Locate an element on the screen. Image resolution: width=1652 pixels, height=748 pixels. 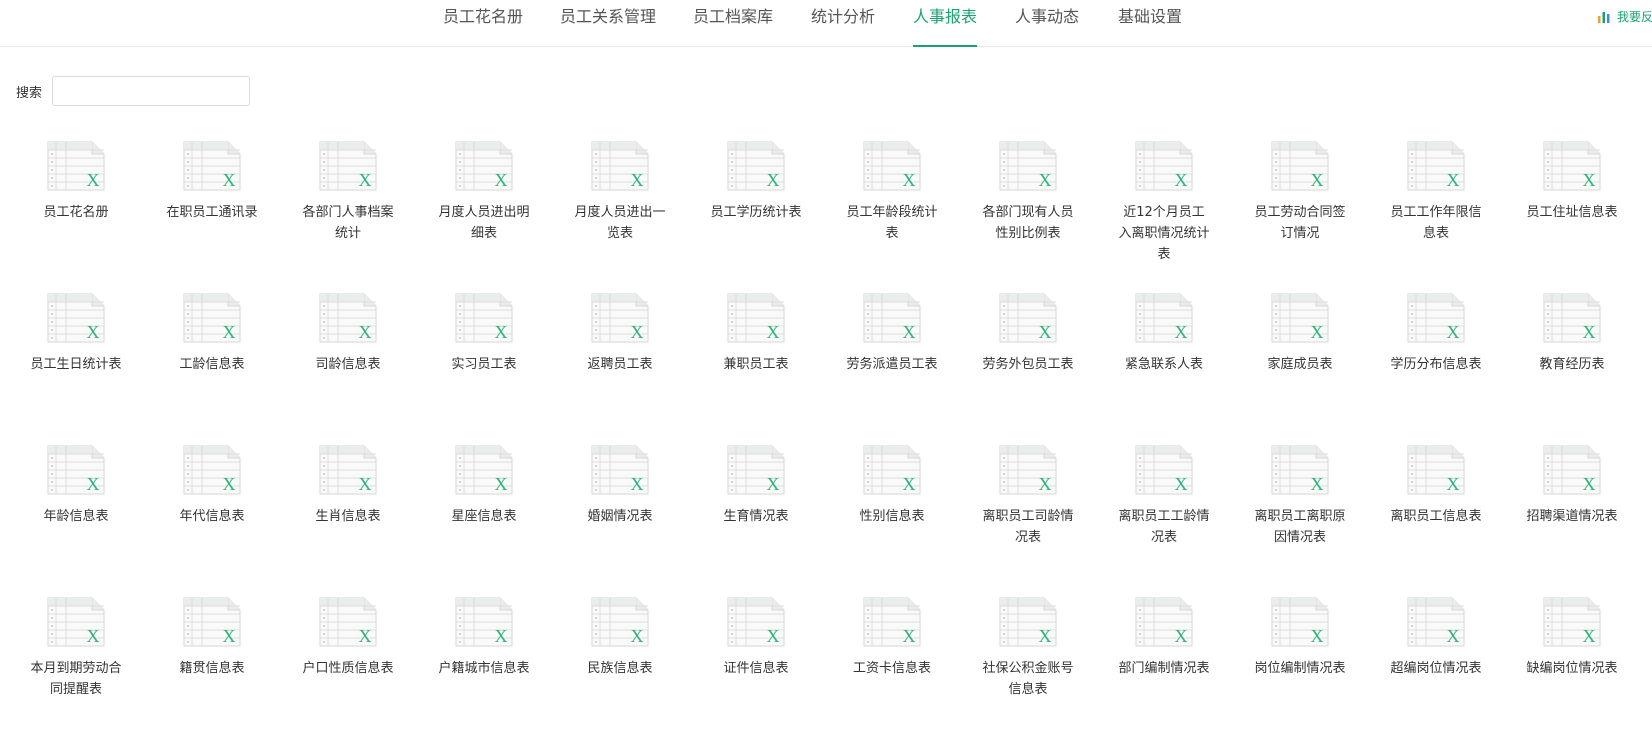
report-item: X 户籍城市信息表 is located at coordinates (484, 672).